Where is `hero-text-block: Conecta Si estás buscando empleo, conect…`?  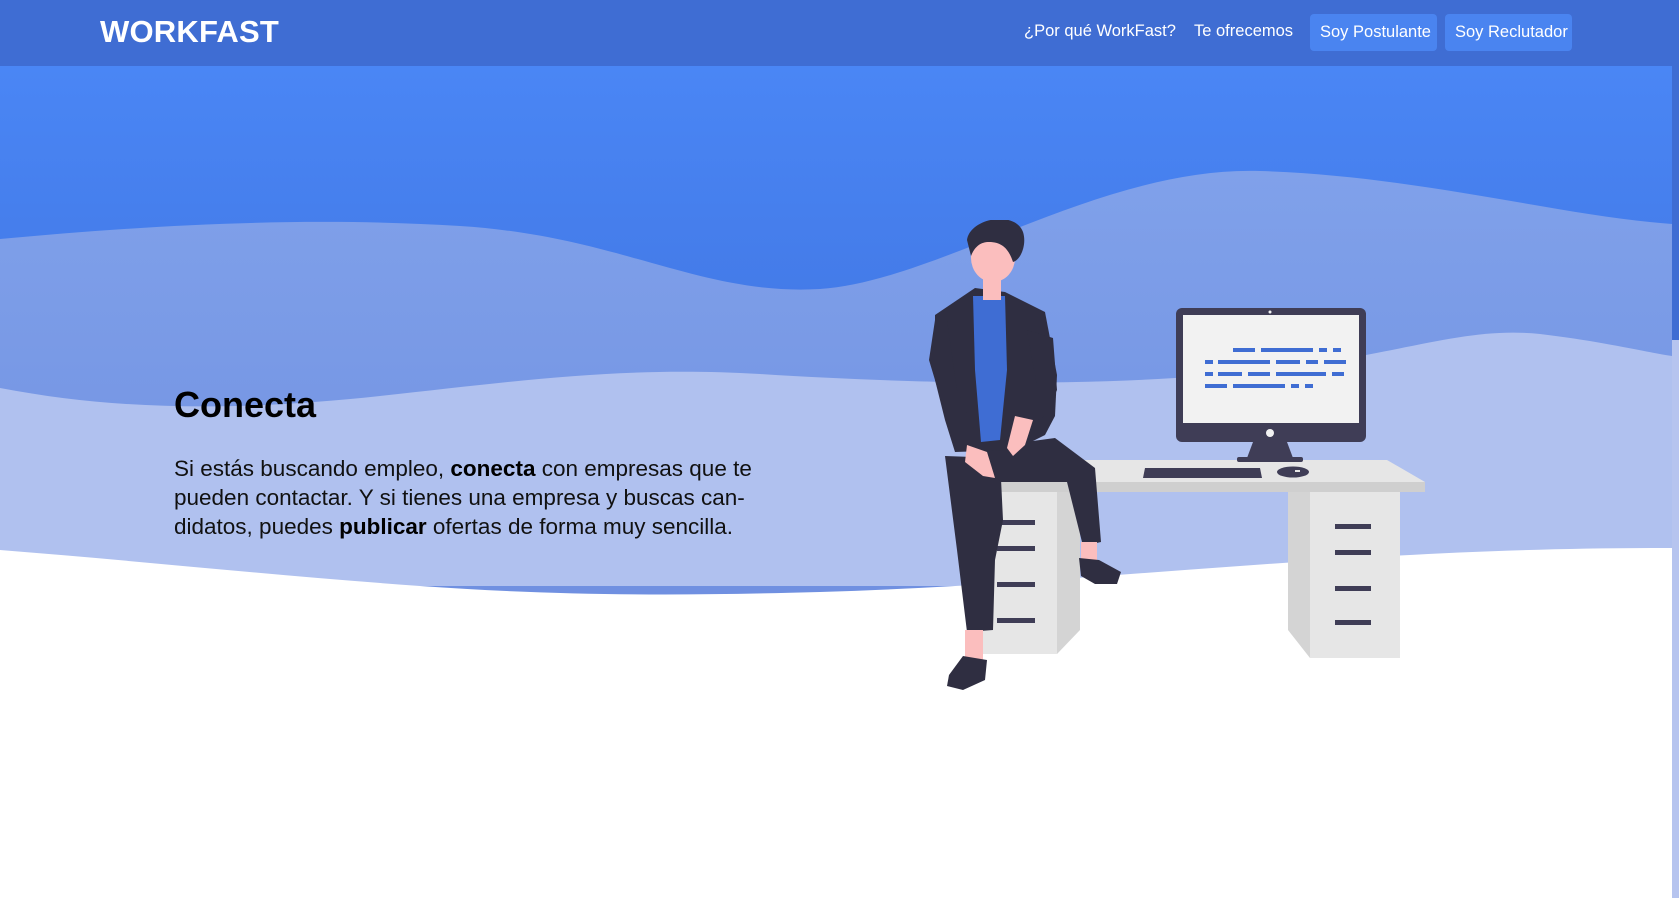
hero-text-block: Conecta Si estás buscando empleo, conect… is located at coordinates (494, 462).